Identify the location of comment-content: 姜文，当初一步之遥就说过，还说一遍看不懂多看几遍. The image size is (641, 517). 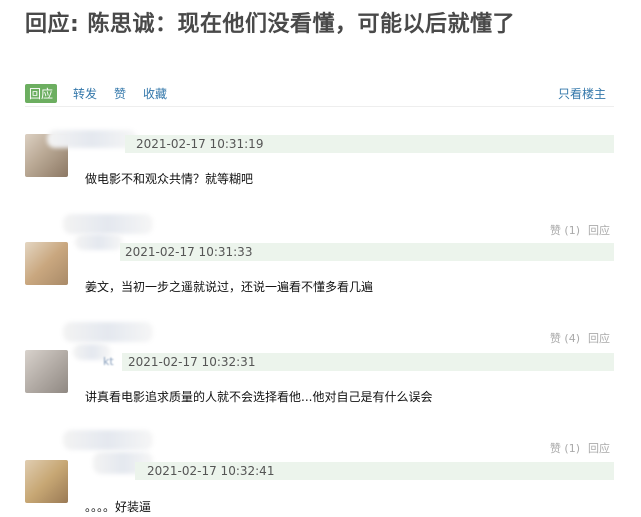
(229, 287).